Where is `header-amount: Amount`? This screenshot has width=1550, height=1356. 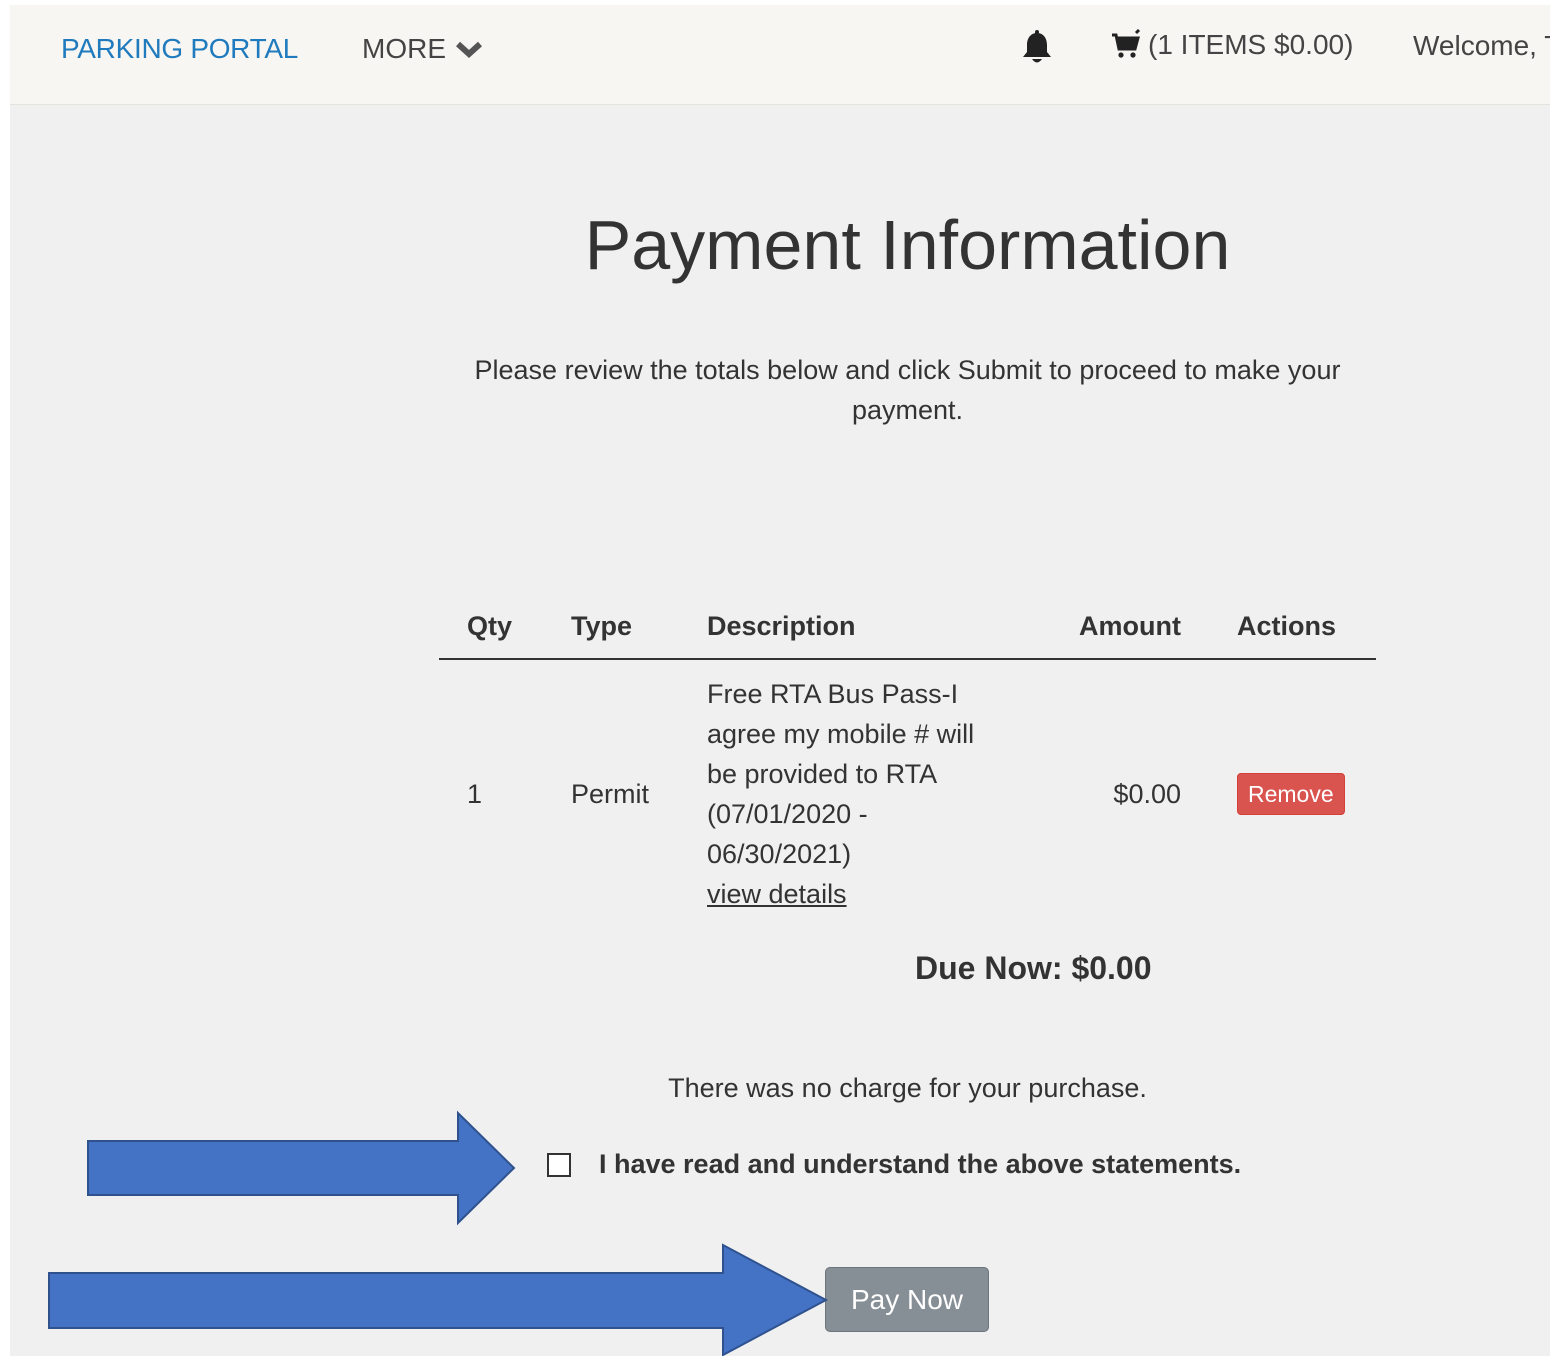
header-amount: Amount is located at coordinates (1109, 630).